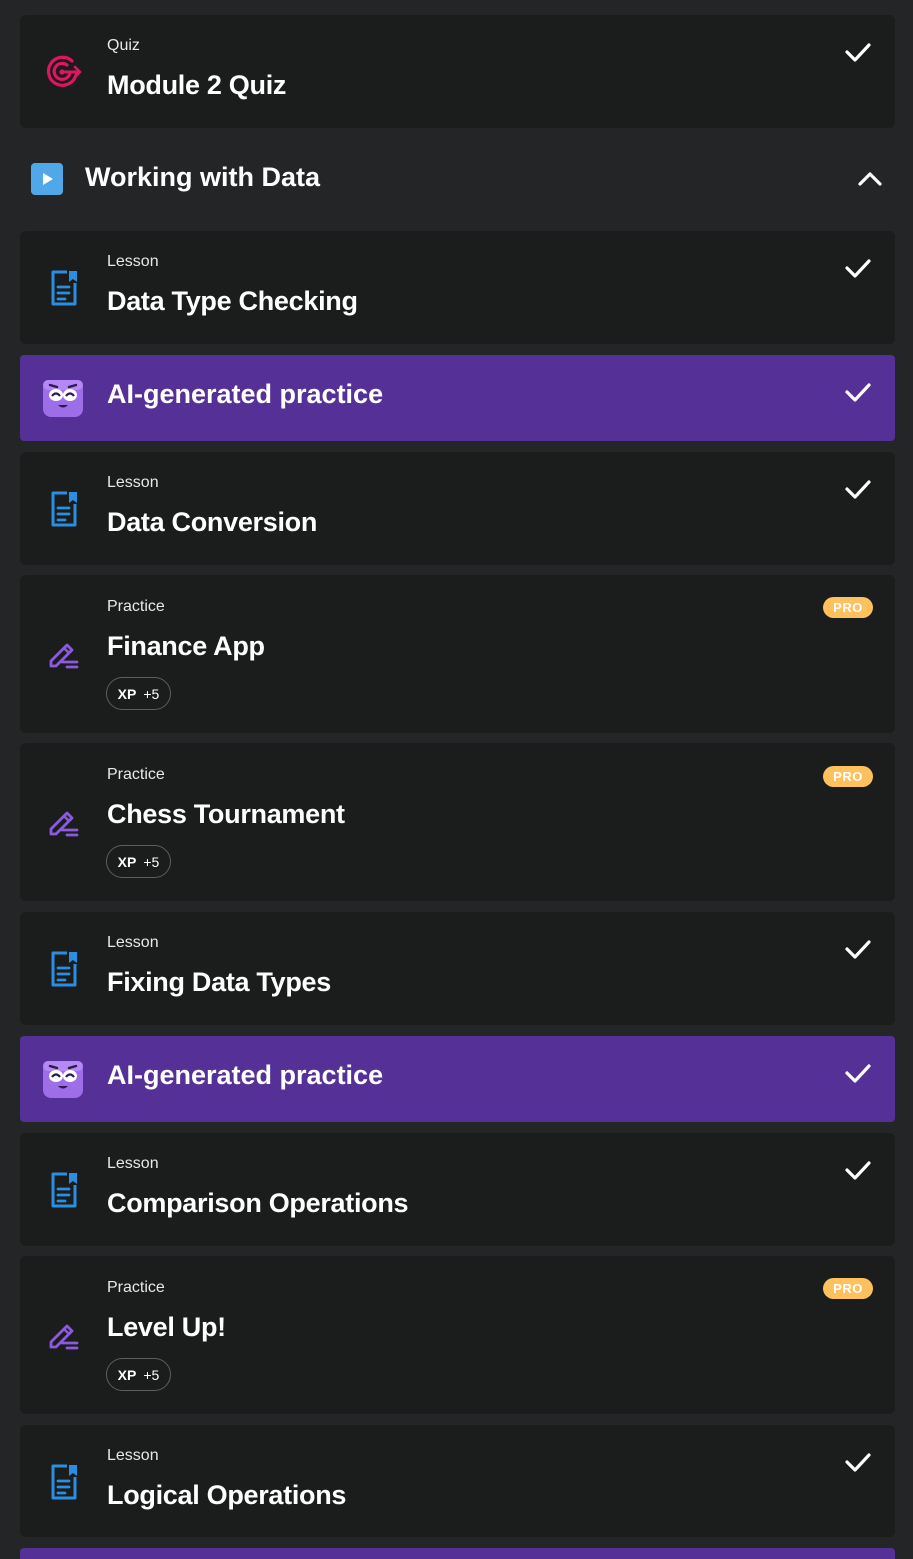 This screenshot has height=1559, width=913. I want to click on item-title: Logical Operations, so click(227, 1495).